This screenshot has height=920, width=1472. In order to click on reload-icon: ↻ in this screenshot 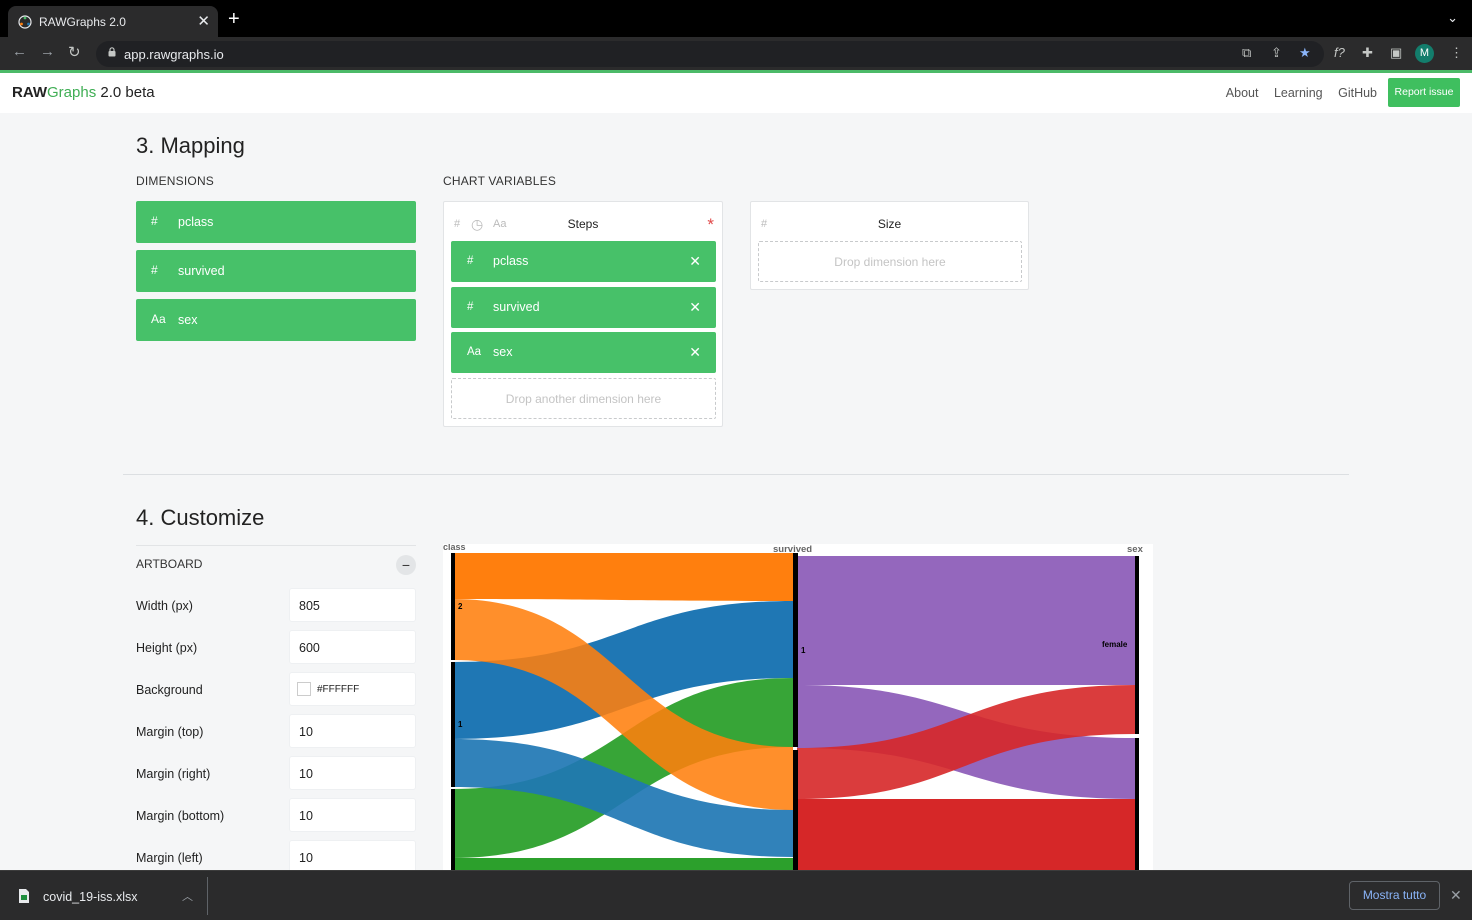, I will do `click(74, 52)`.